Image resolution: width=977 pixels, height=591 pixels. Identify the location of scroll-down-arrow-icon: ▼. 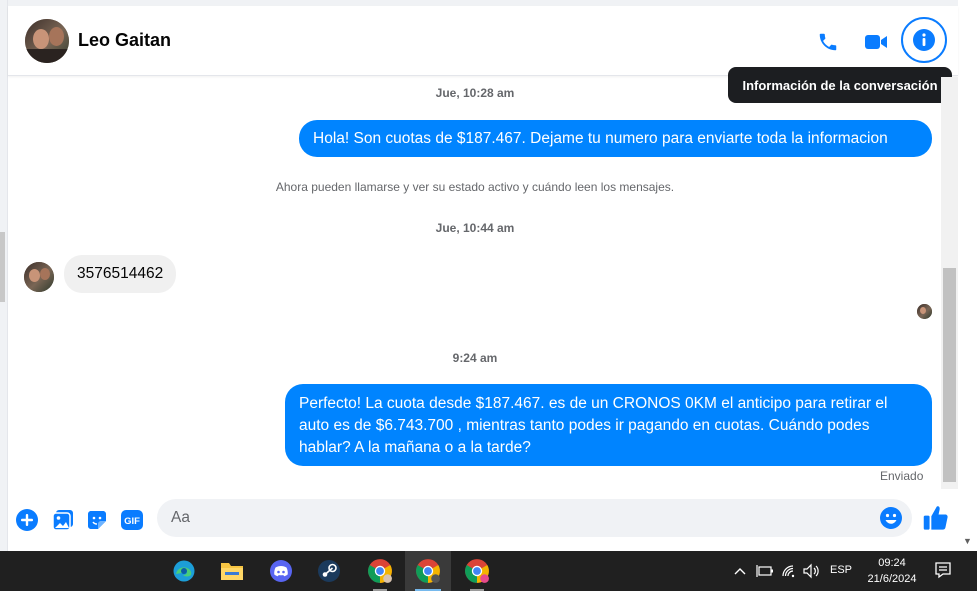
(967, 541).